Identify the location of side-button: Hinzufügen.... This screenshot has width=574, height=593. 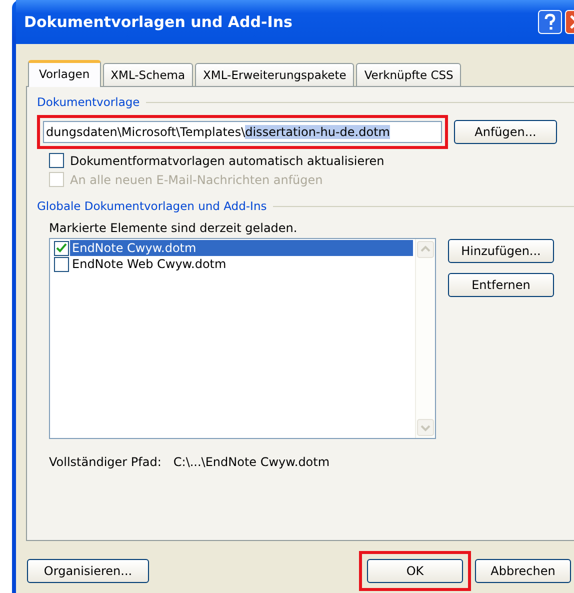
(501, 251).